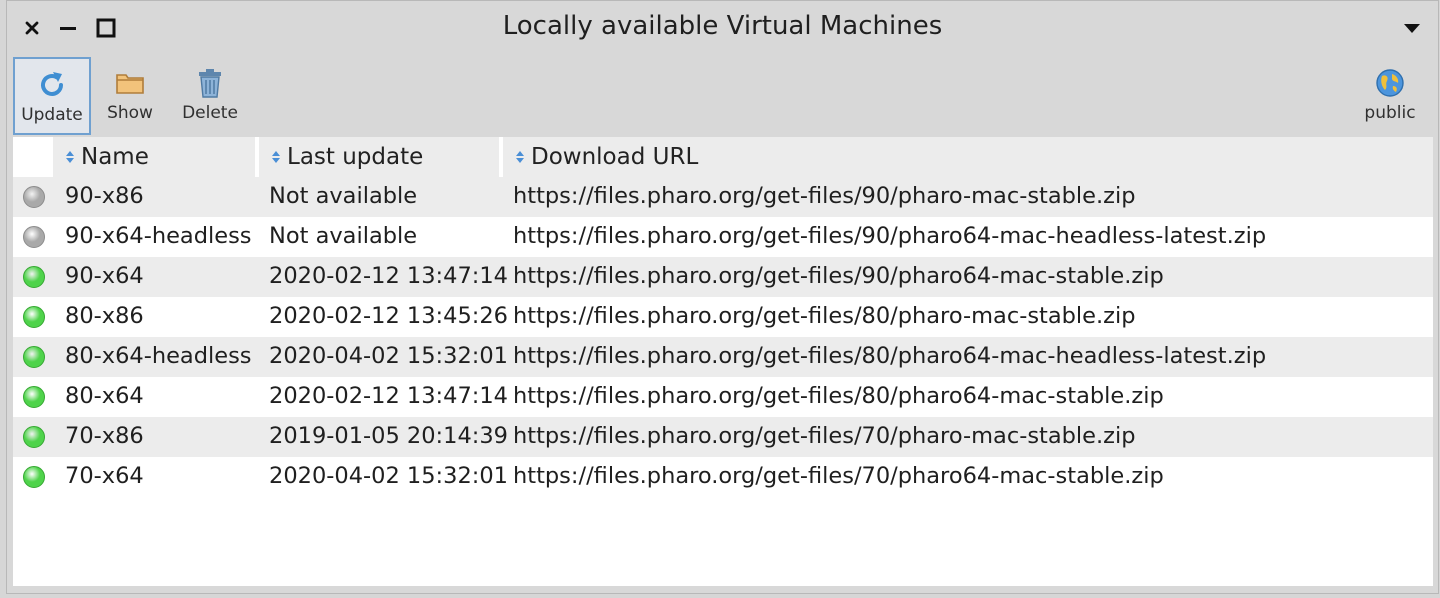 The image size is (1440, 598). Describe the element at coordinates (130, 113) in the screenshot. I see `show-label: Show` at that location.